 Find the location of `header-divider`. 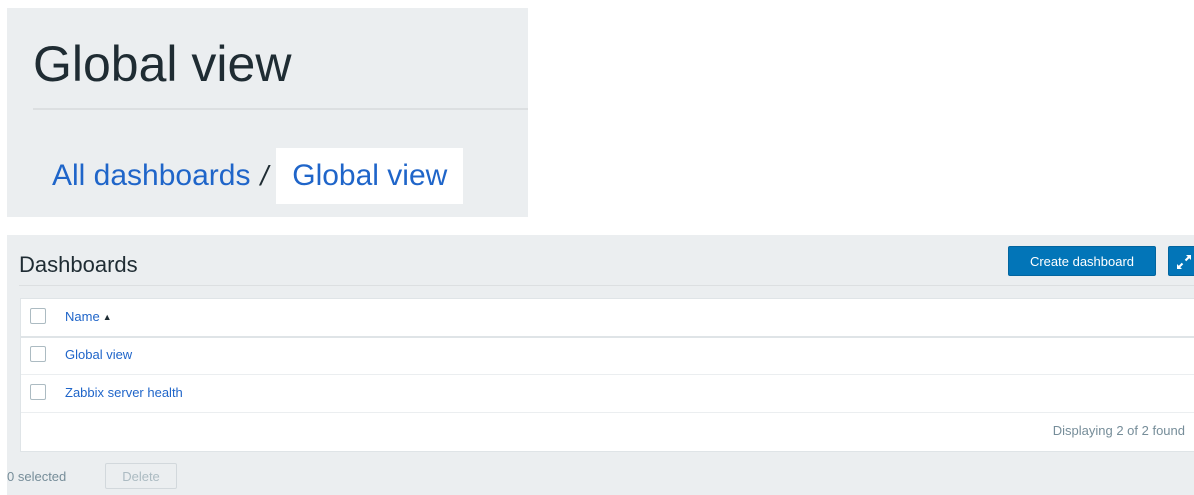

header-divider is located at coordinates (280, 109).